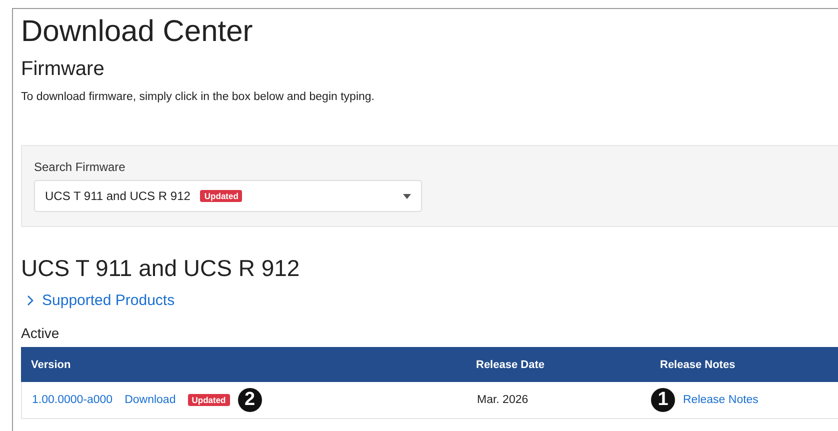 The image size is (838, 431). Describe the element at coordinates (63, 69) in the screenshot. I see `section-title: Firmware` at that location.